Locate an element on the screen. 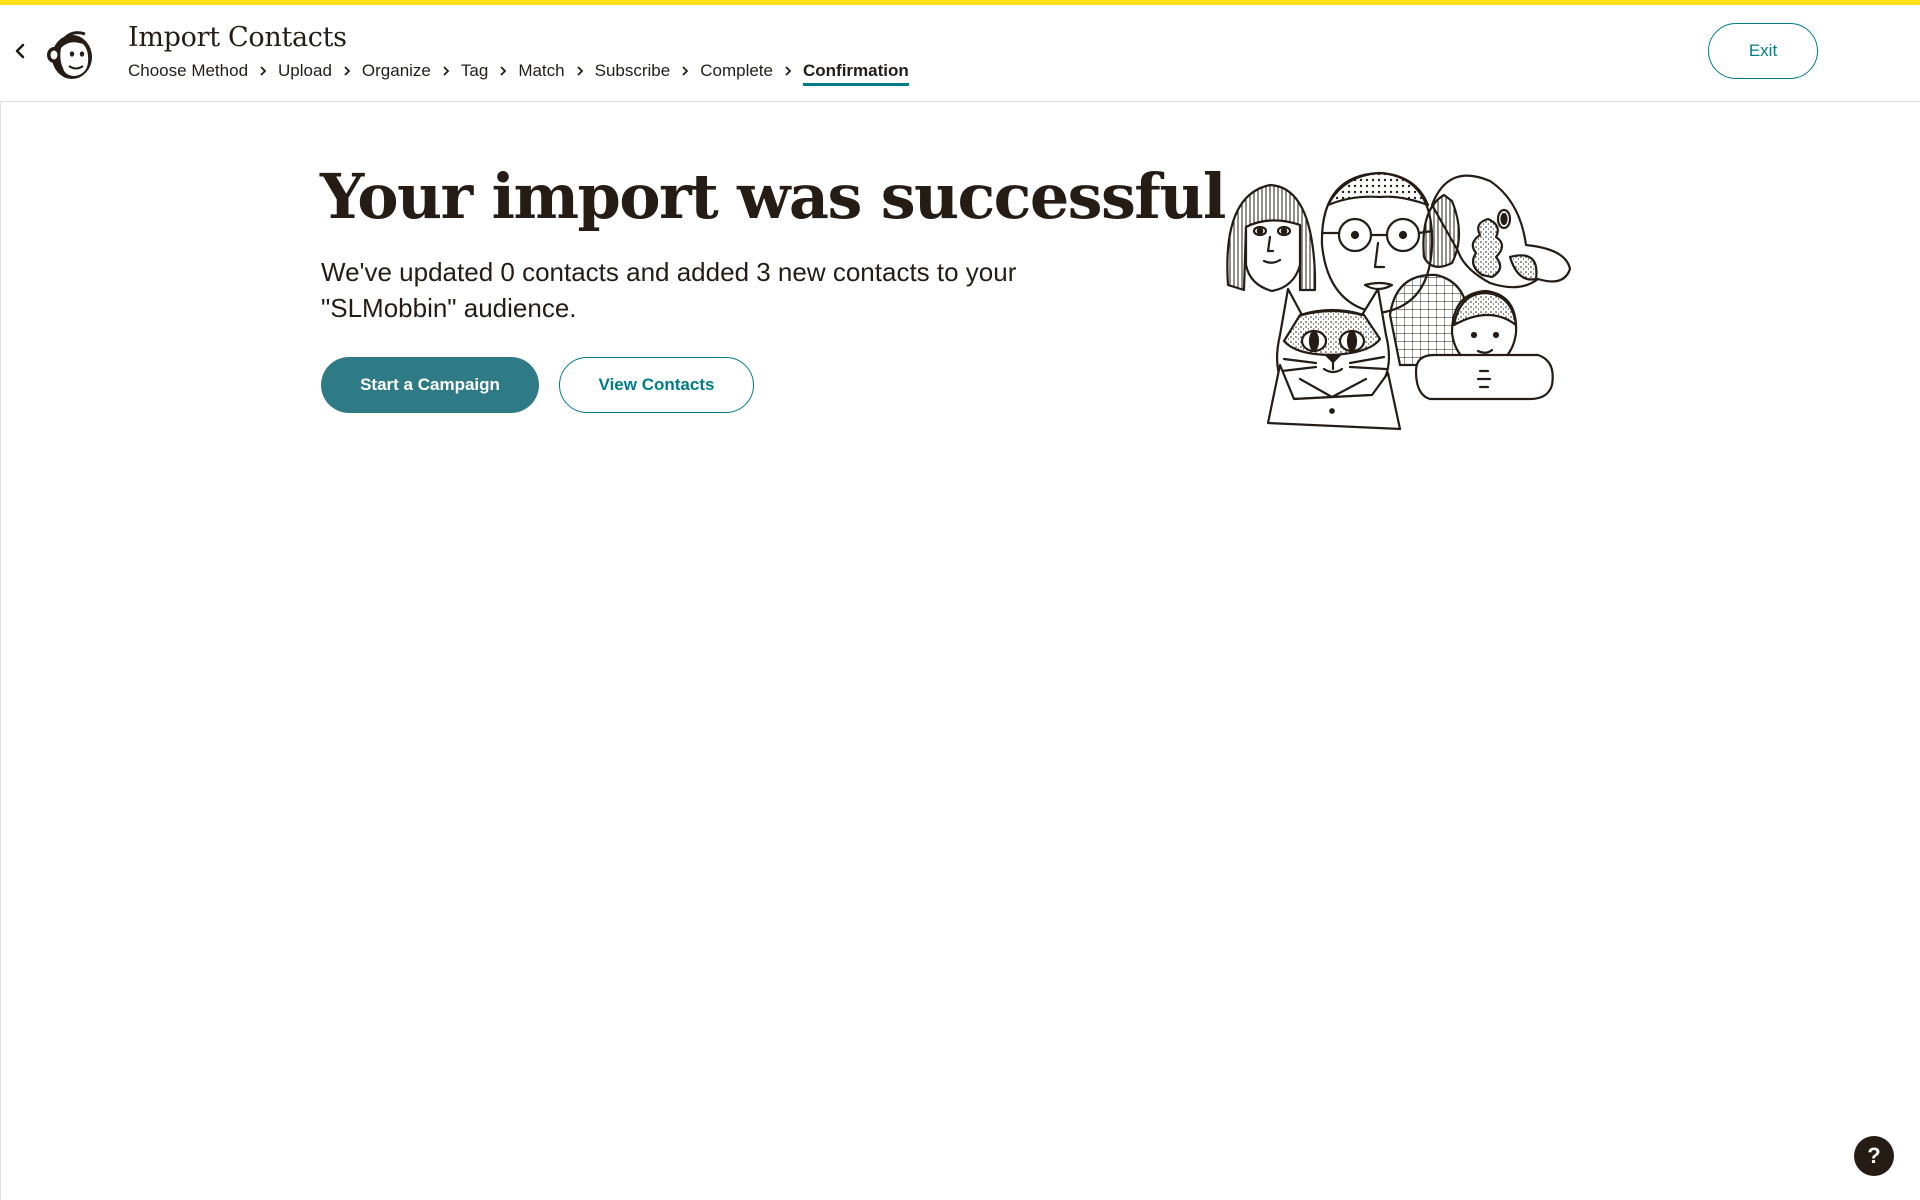  step-organize: Organize is located at coordinates (396, 71).